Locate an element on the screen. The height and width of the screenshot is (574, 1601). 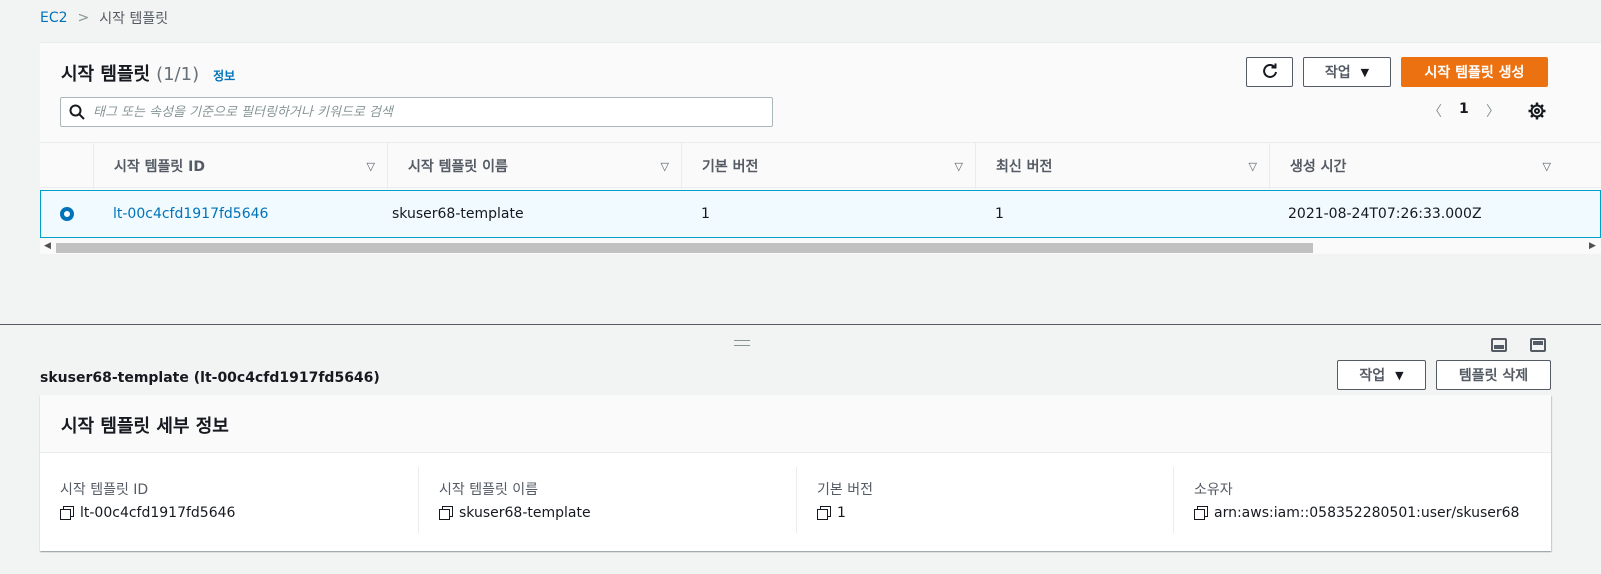
field-value-text: 1 is located at coordinates (841, 513).